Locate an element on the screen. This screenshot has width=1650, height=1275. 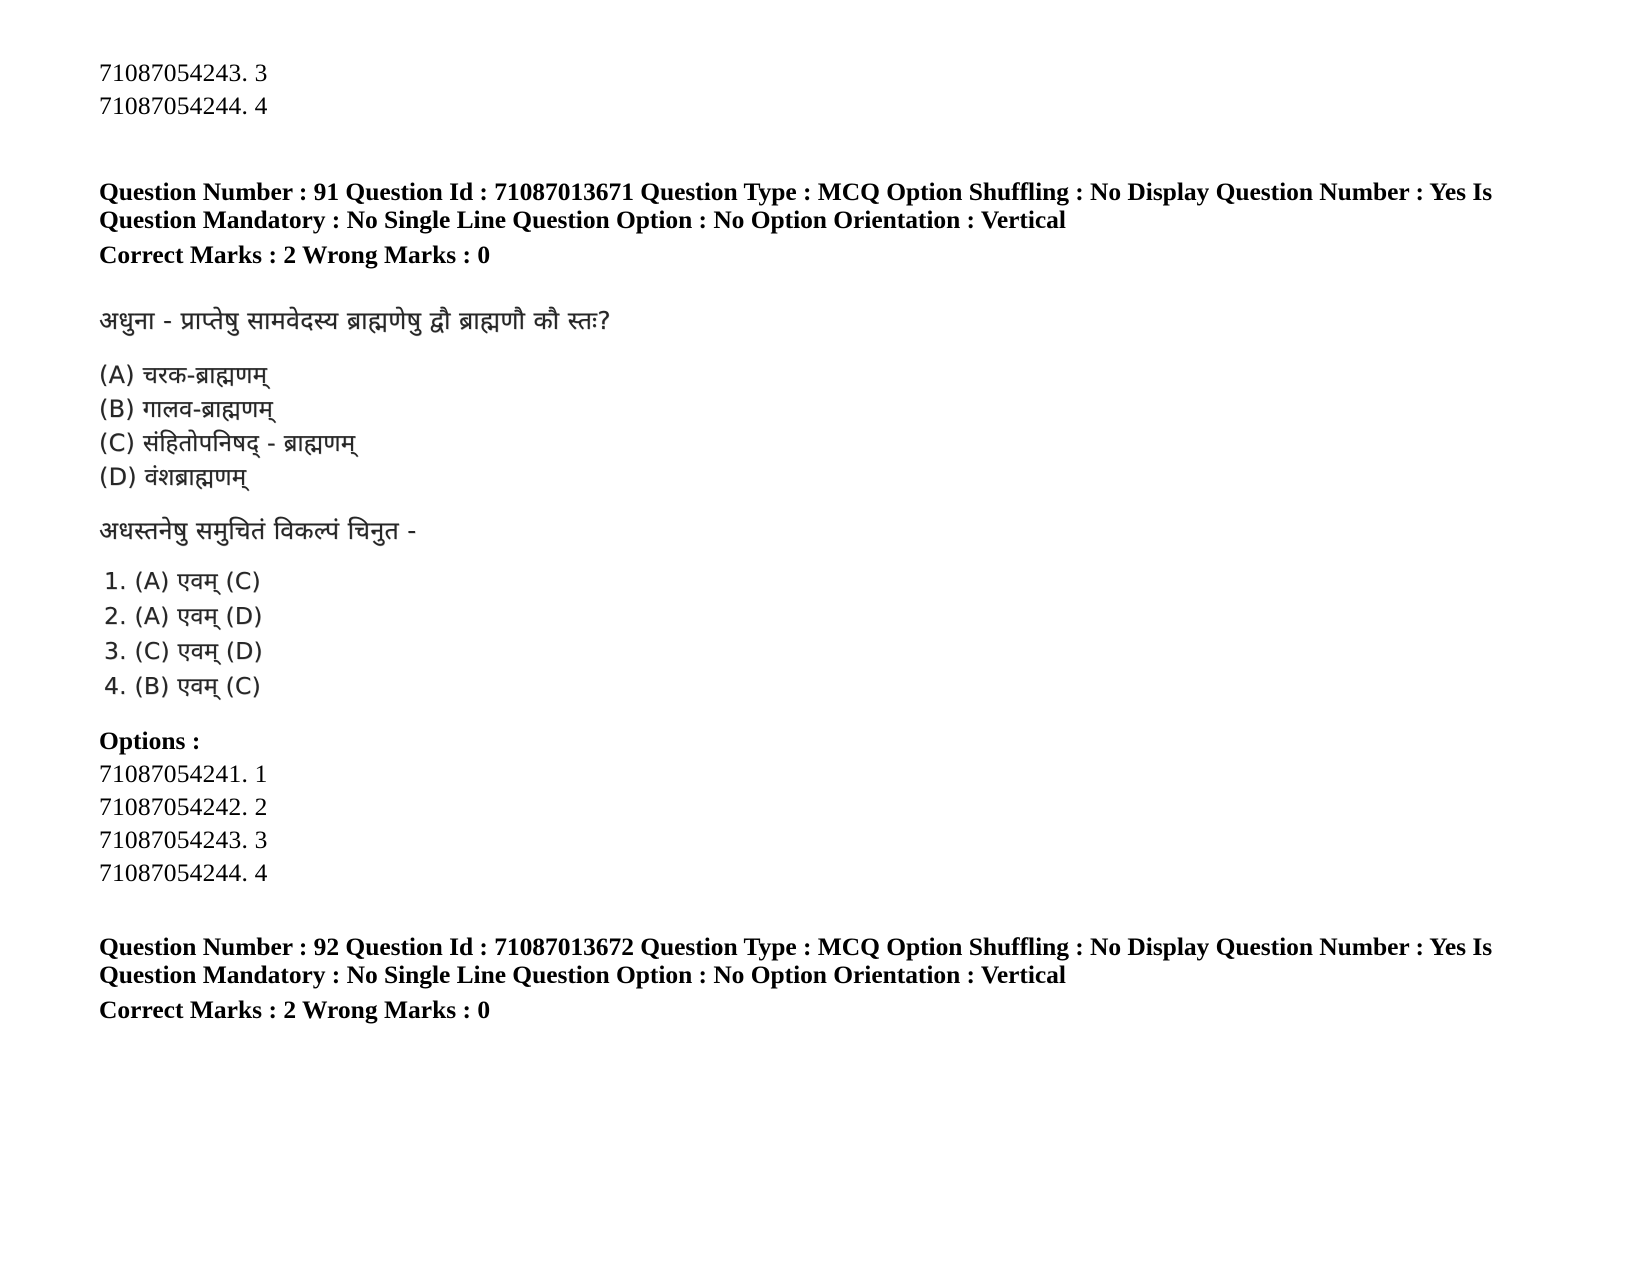
option-id-line: 71087054241. 1 is located at coordinates (183, 773).